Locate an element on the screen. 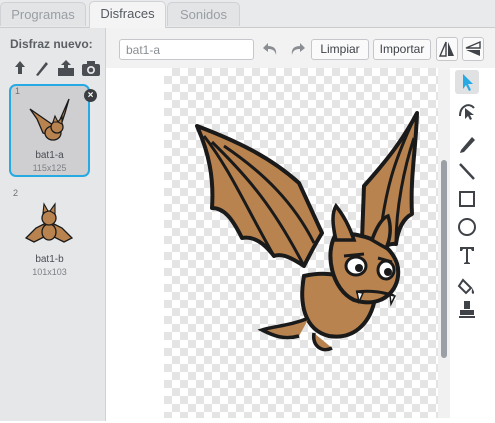 The image size is (495, 423). costume-size: 101x103 is located at coordinates (49, 272).